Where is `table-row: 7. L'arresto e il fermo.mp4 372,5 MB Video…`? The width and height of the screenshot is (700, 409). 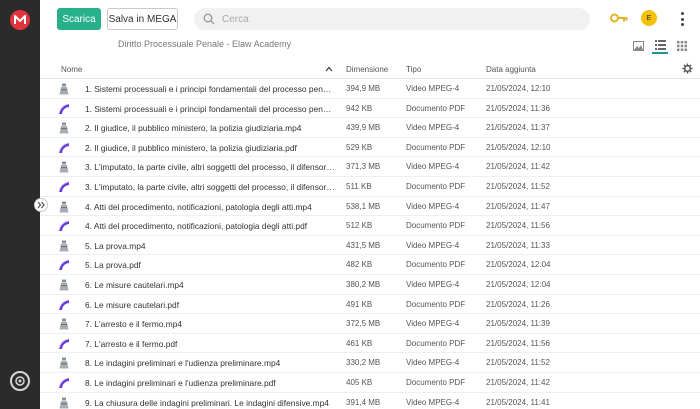 table-row: 7. L'arresto e il fermo.mp4 372,5 MB Video… is located at coordinates (370, 324).